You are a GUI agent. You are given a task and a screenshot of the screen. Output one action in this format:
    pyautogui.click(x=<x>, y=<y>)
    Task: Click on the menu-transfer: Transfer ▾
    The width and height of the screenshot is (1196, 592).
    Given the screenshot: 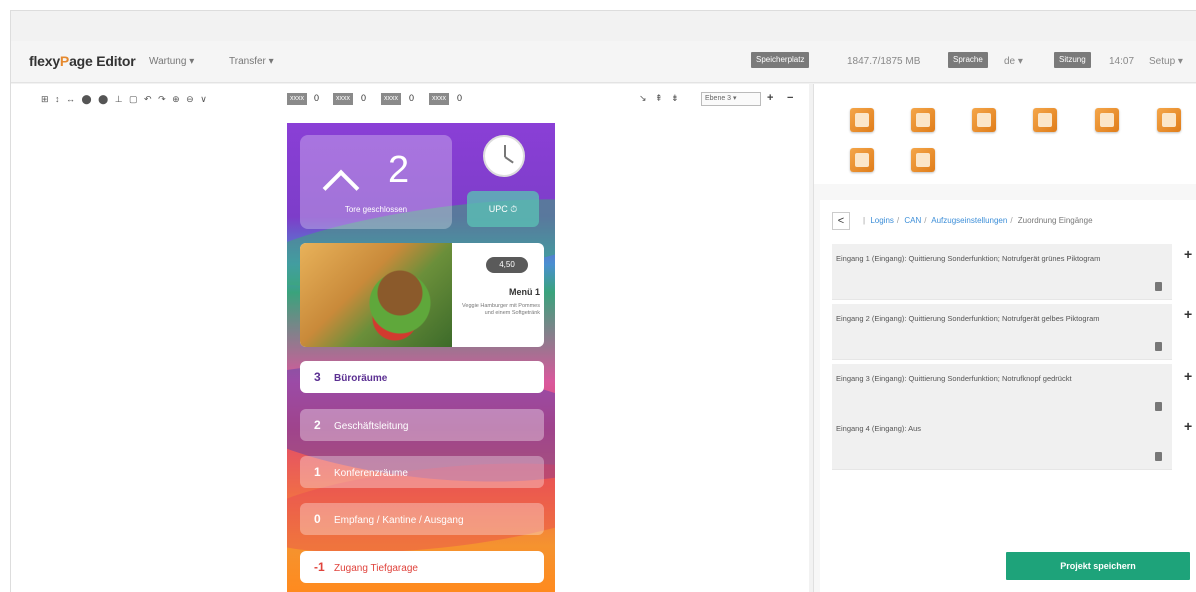 What is the action you would take?
    pyautogui.click(x=251, y=61)
    